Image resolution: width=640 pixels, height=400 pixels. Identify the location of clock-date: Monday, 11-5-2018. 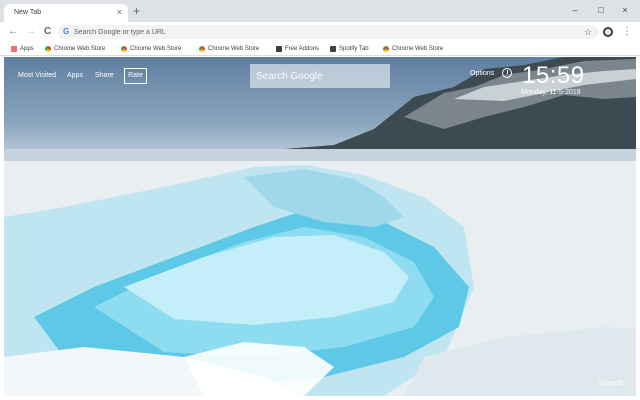
(551, 92).